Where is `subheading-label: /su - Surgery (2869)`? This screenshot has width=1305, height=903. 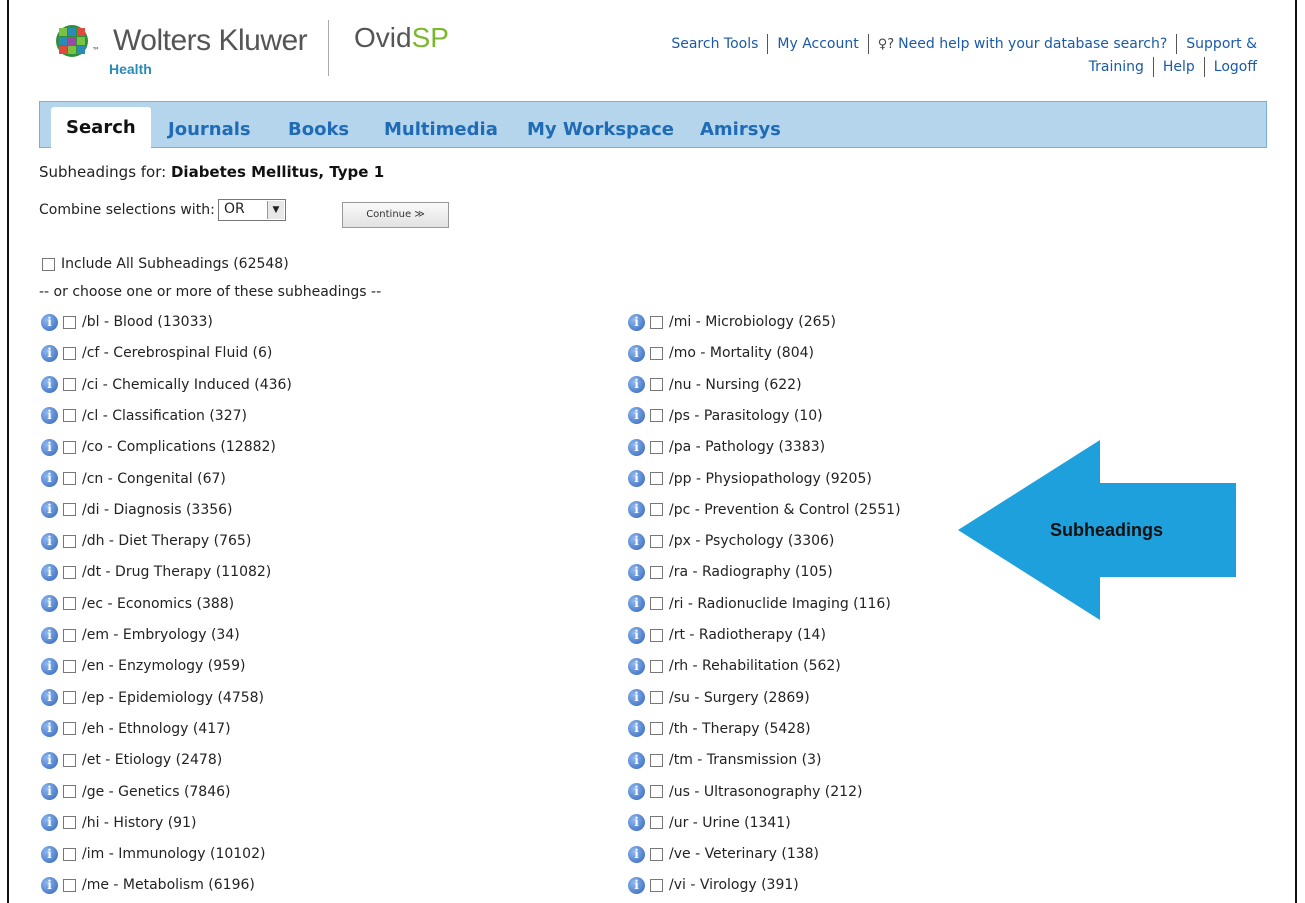 subheading-label: /su - Surgery (2869) is located at coordinates (739, 697).